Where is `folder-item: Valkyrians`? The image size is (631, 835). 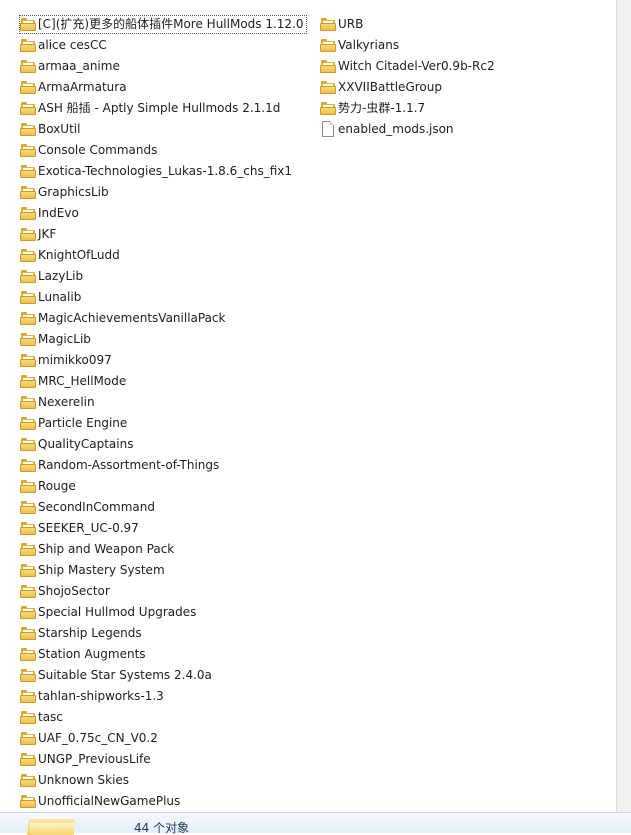
folder-item: Valkyrians is located at coordinates (408, 45).